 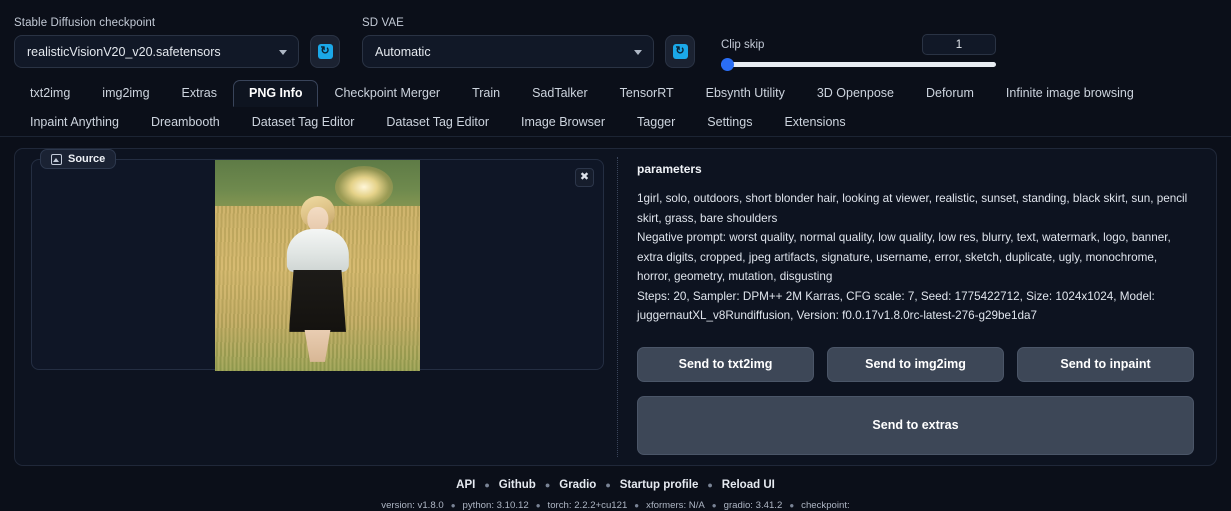 I want to click on tab-3d-openpose: 3D Openpose, so click(x=855, y=93).